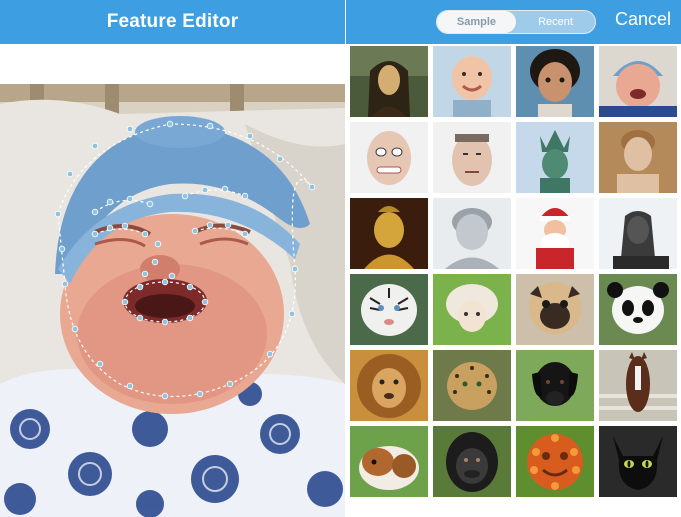 This screenshot has width=681, height=517. I want to click on thumb-sheep, so click(472, 309).